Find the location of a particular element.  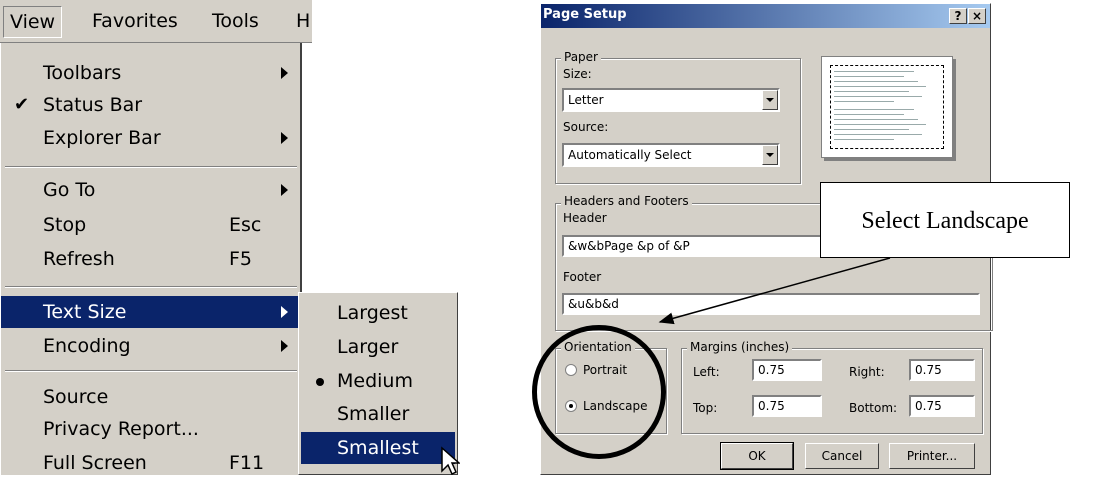

annotation-circle is located at coordinates (599, 392).